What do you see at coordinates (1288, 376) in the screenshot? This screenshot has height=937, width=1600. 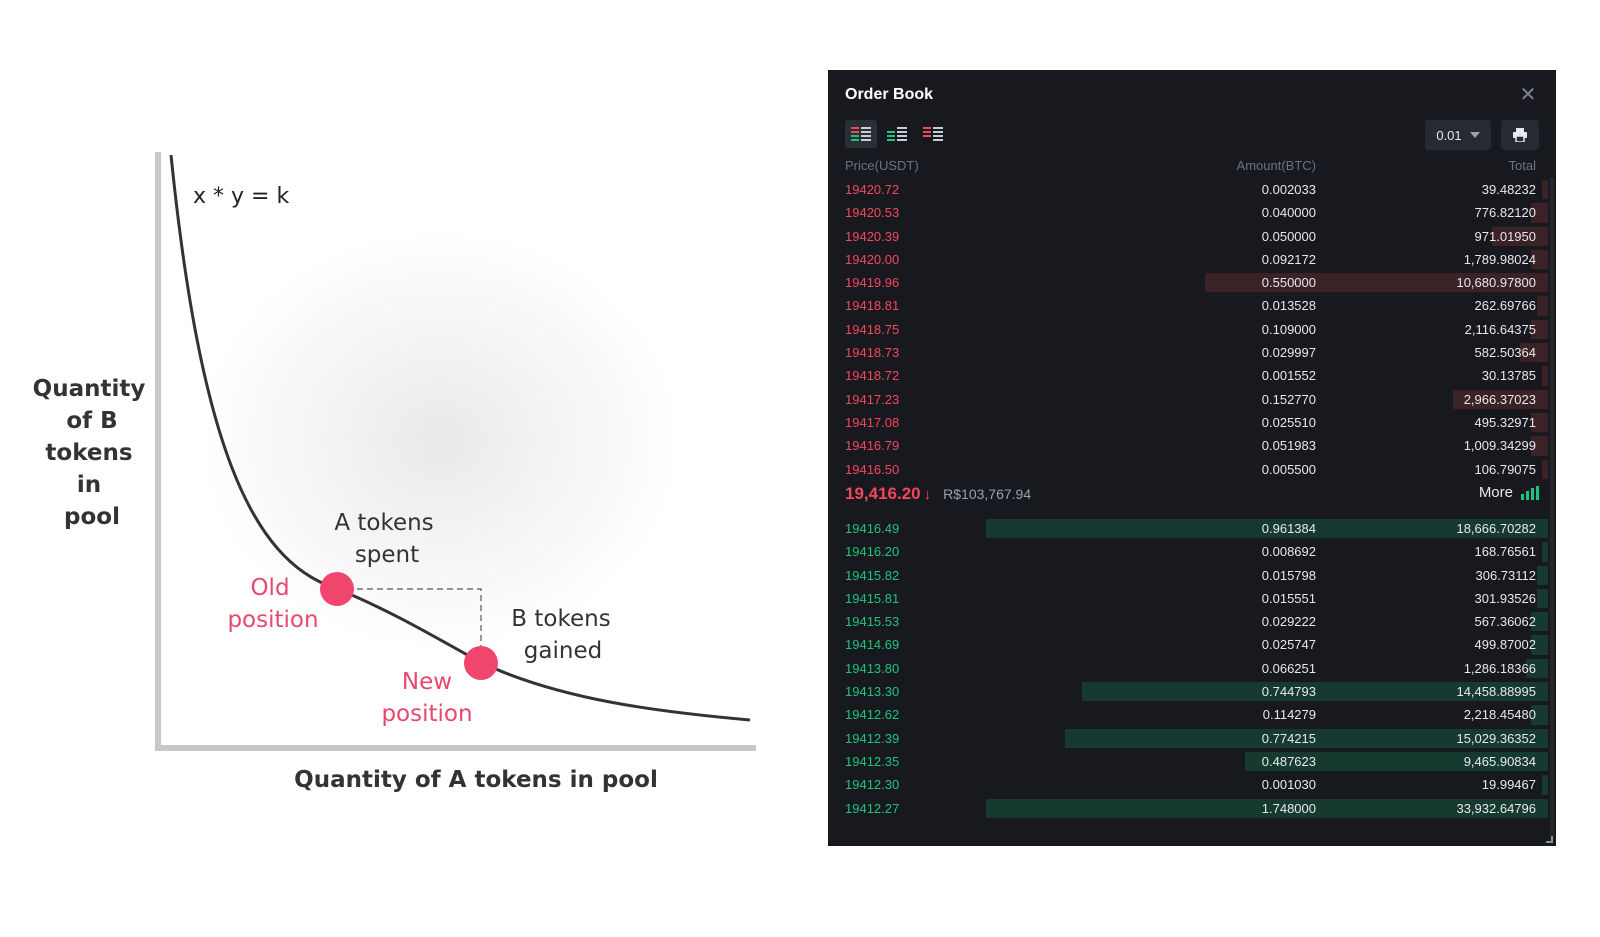 I see `ask-amount: 0.001552` at bounding box center [1288, 376].